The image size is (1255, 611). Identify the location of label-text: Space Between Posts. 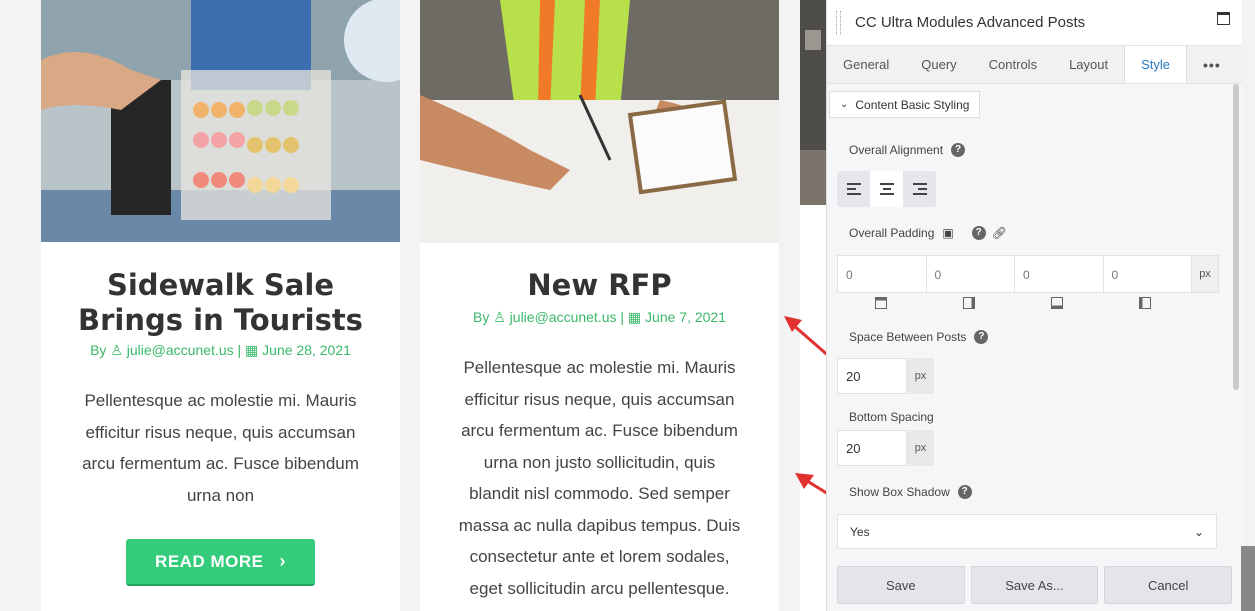
(908, 337).